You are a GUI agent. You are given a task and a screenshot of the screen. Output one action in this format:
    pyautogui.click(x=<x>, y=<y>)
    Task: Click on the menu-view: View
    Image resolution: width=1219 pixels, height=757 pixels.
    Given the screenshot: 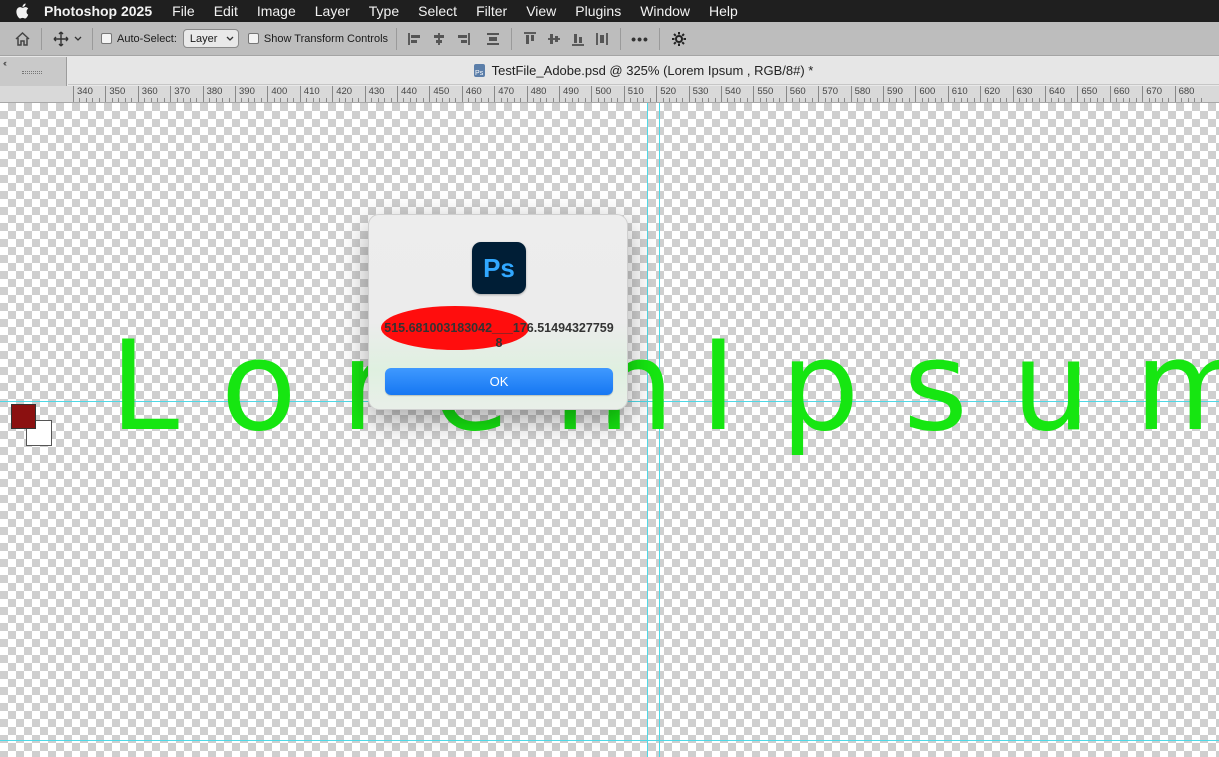 What is the action you would take?
    pyautogui.click(x=541, y=11)
    